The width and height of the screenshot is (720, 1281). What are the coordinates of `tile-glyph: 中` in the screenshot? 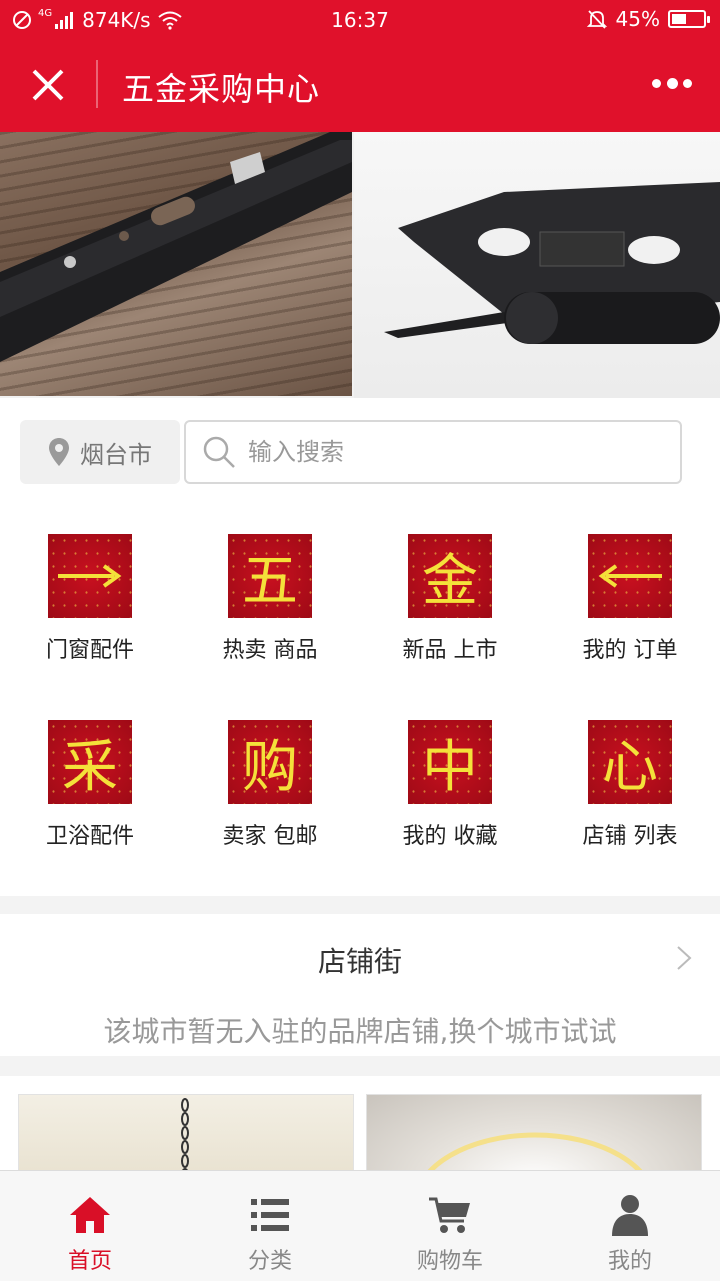 It's located at (450, 767).